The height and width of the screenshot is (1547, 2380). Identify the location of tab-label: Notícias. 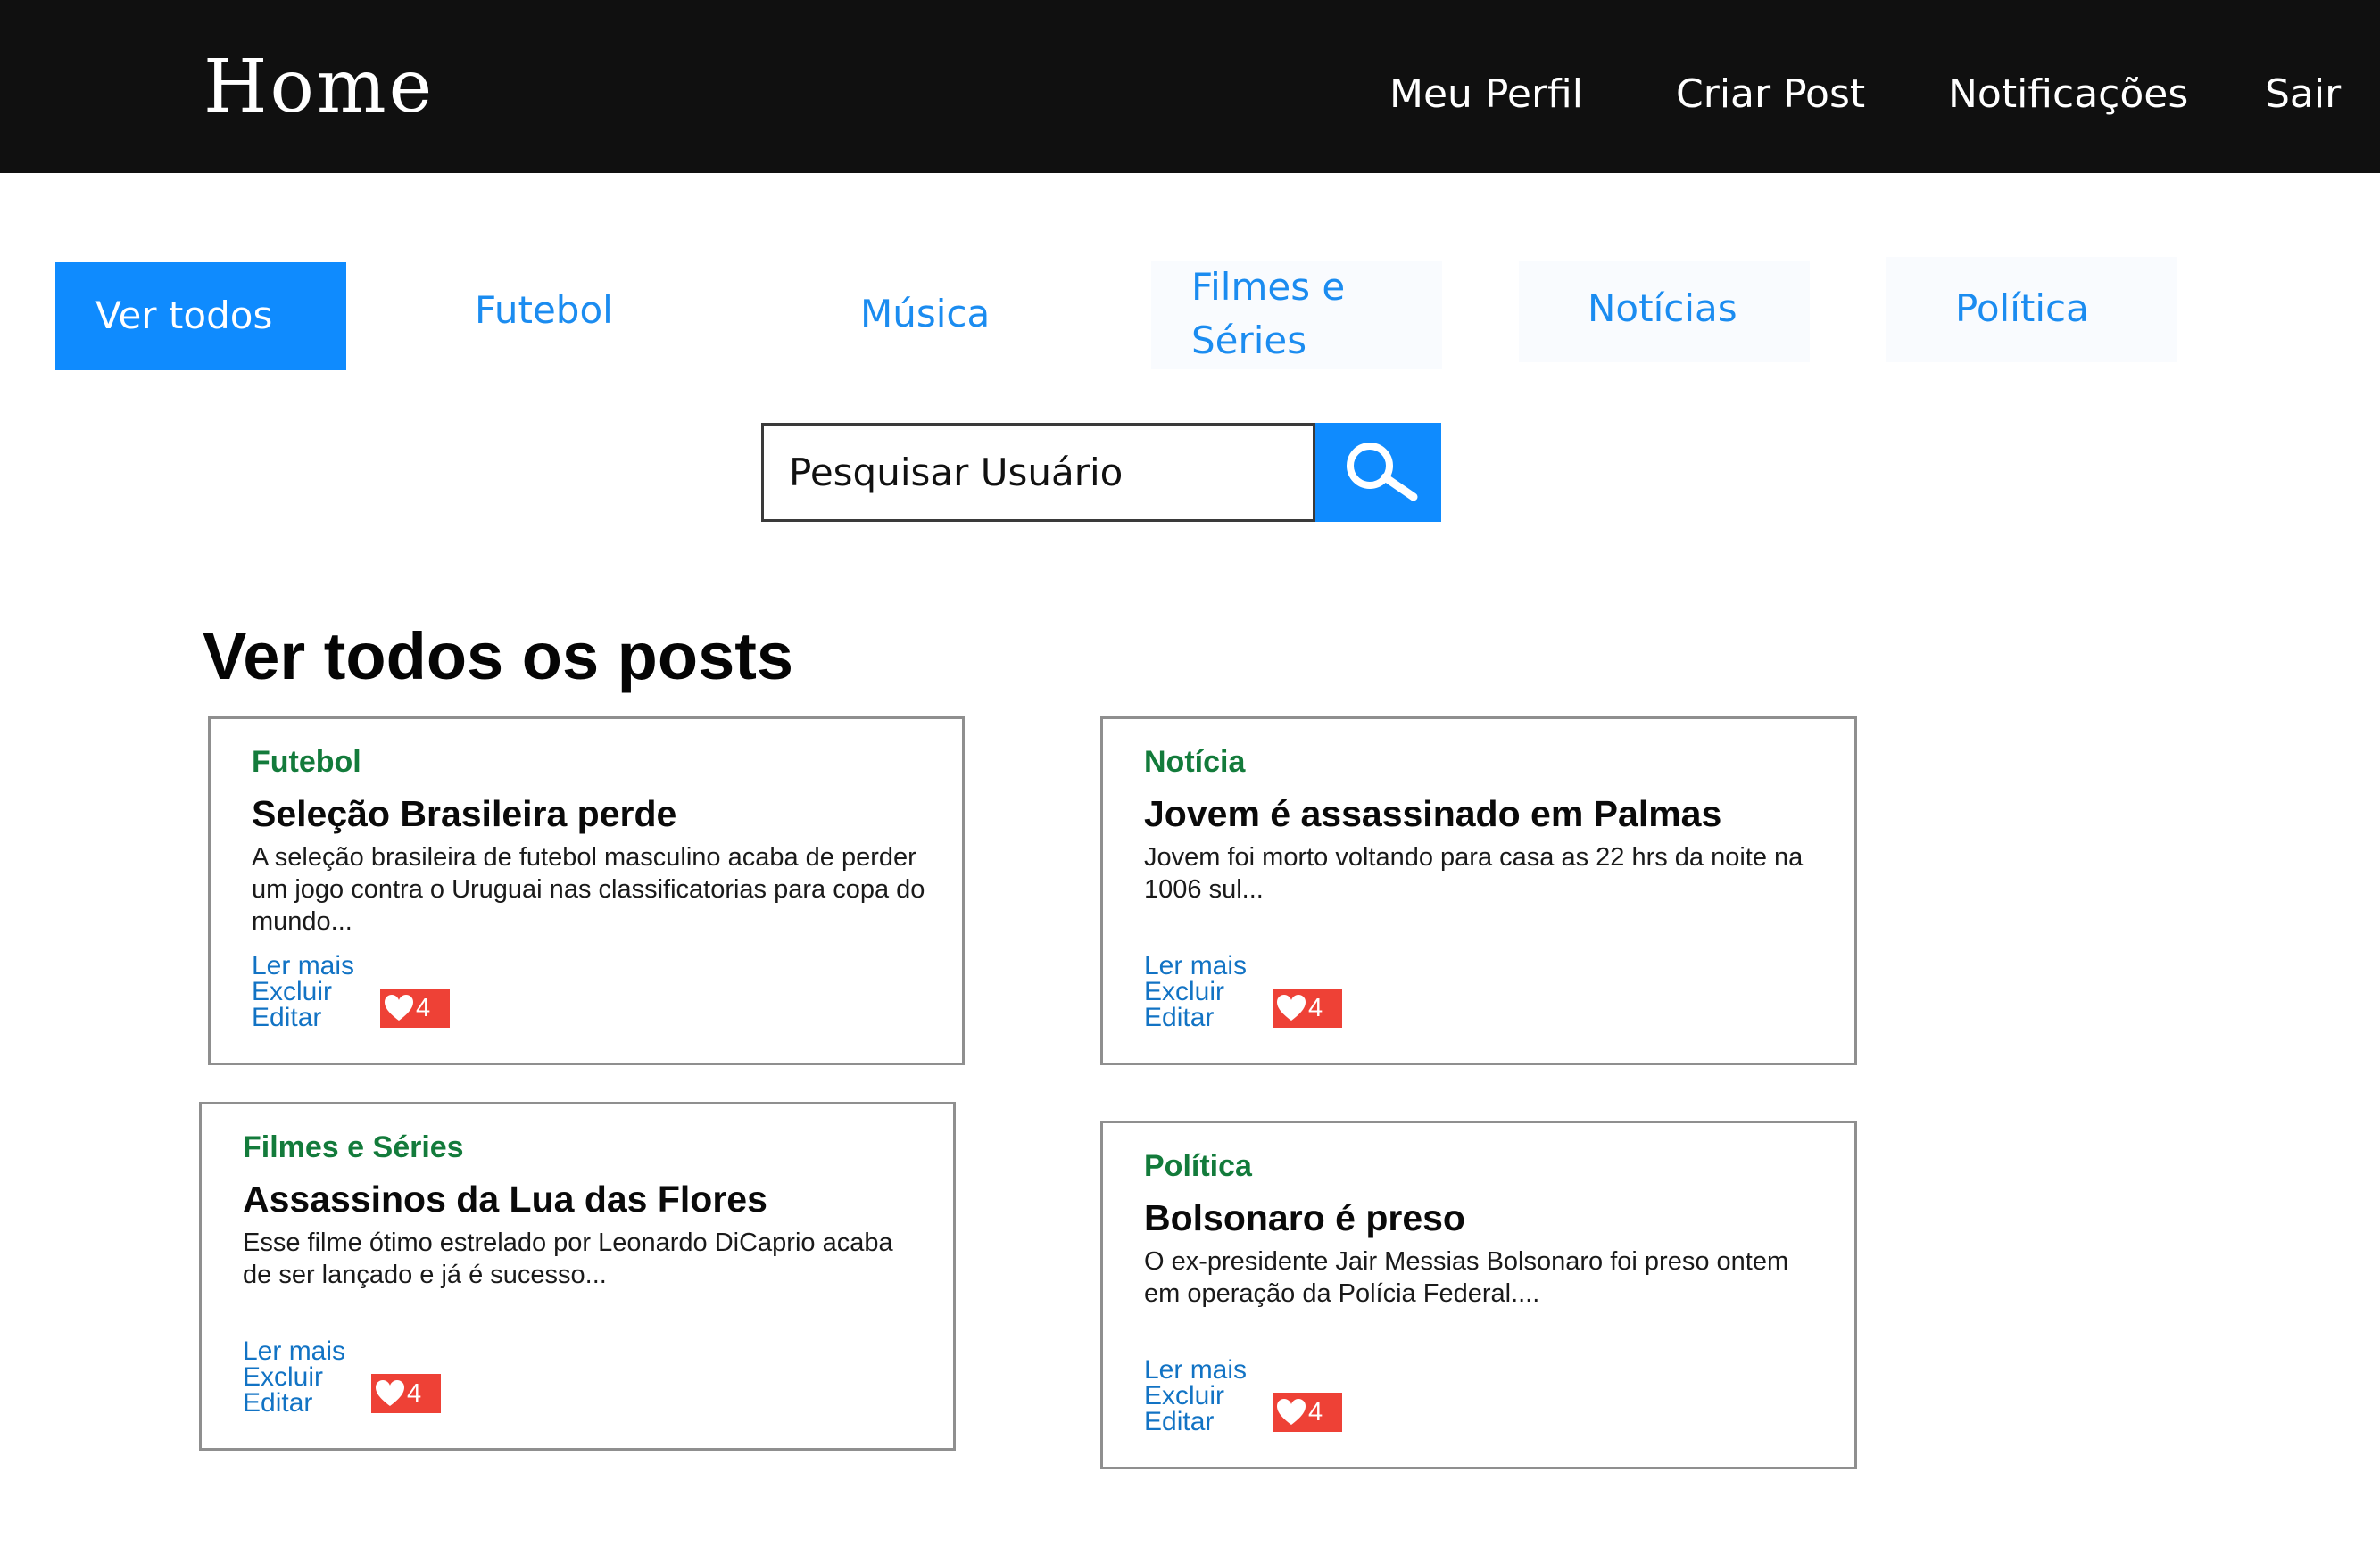
(1663, 308).